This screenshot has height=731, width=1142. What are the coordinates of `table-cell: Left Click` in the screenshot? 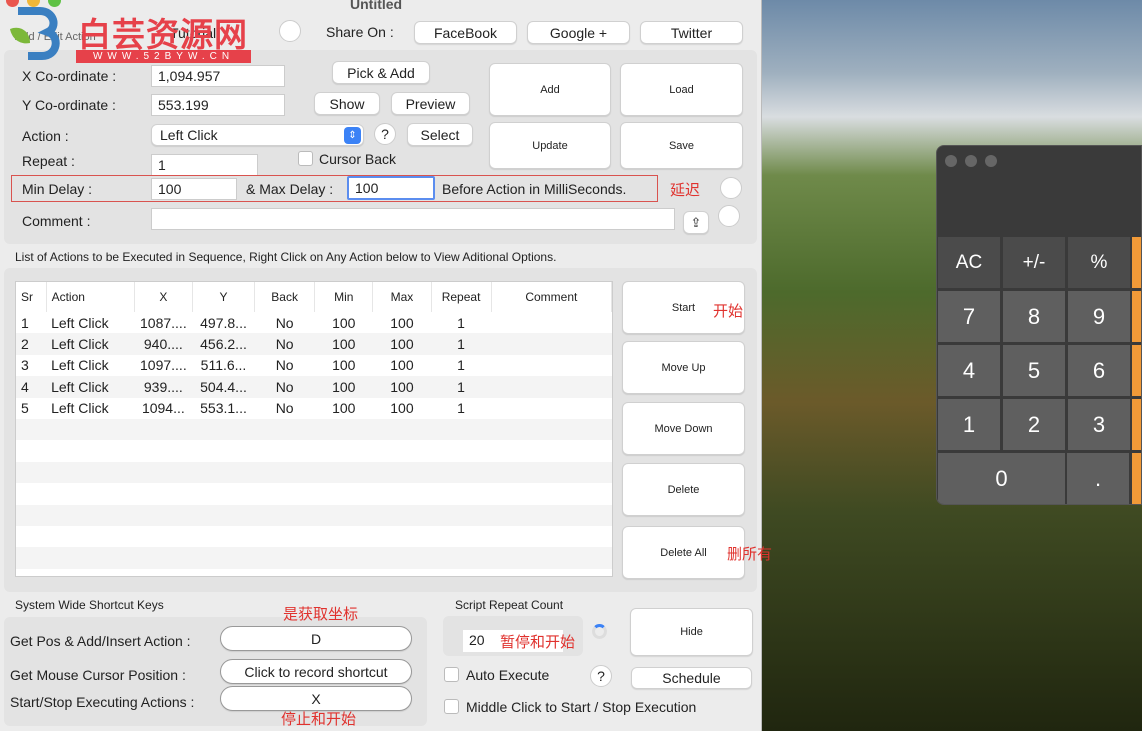 It's located at (90, 344).